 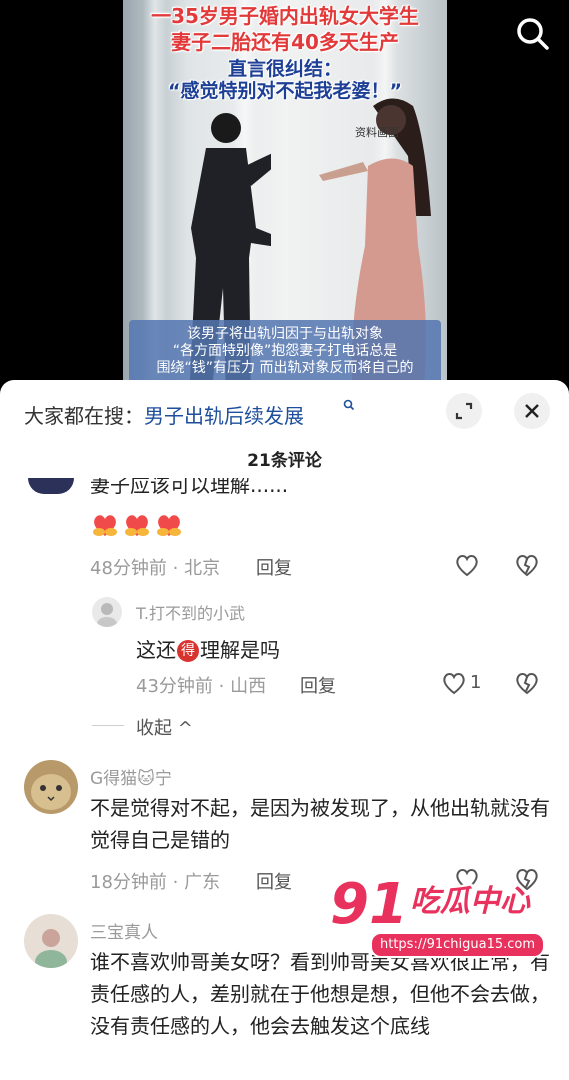 What do you see at coordinates (285, 16) in the screenshot?
I see `video-headline: 一35岁男子婚内出轨女大学生` at bounding box center [285, 16].